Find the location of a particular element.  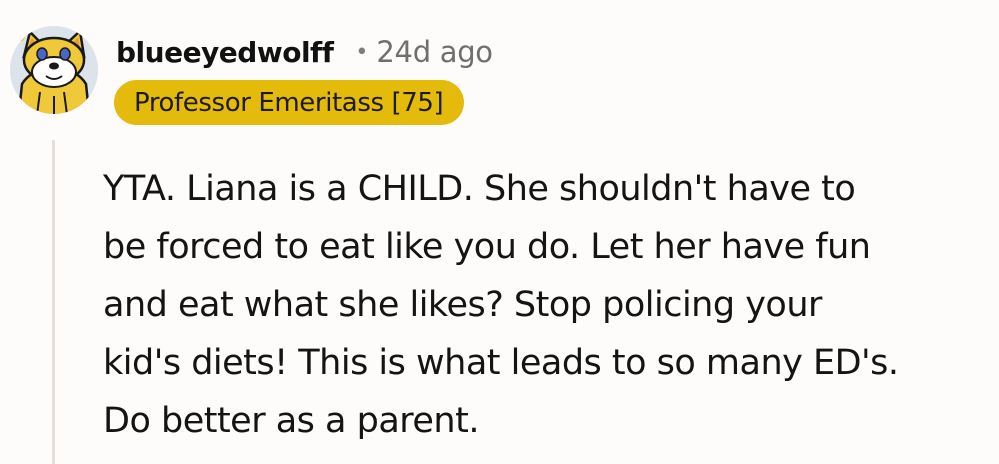

user-flair-badge: Professor Emeritass [75] is located at coordinates (289, 102).